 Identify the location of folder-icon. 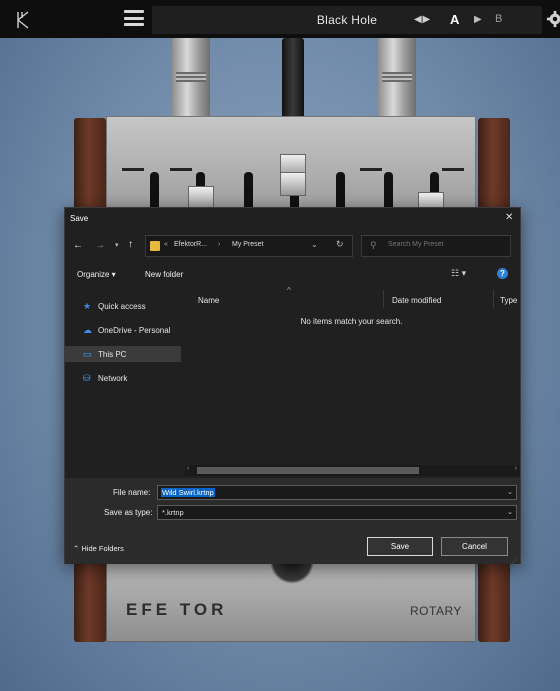
(155, 246).